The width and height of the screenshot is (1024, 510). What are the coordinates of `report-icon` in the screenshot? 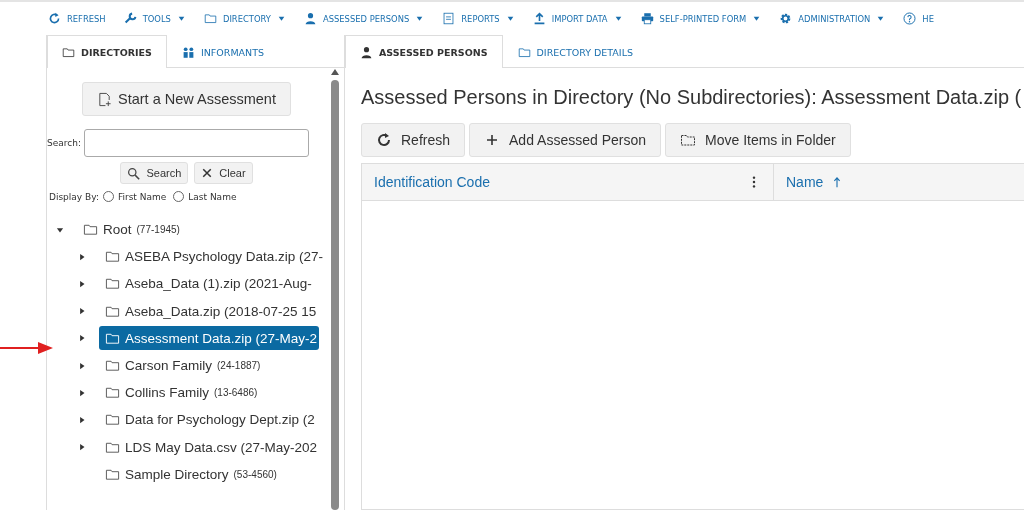 It's located at (449, 18).